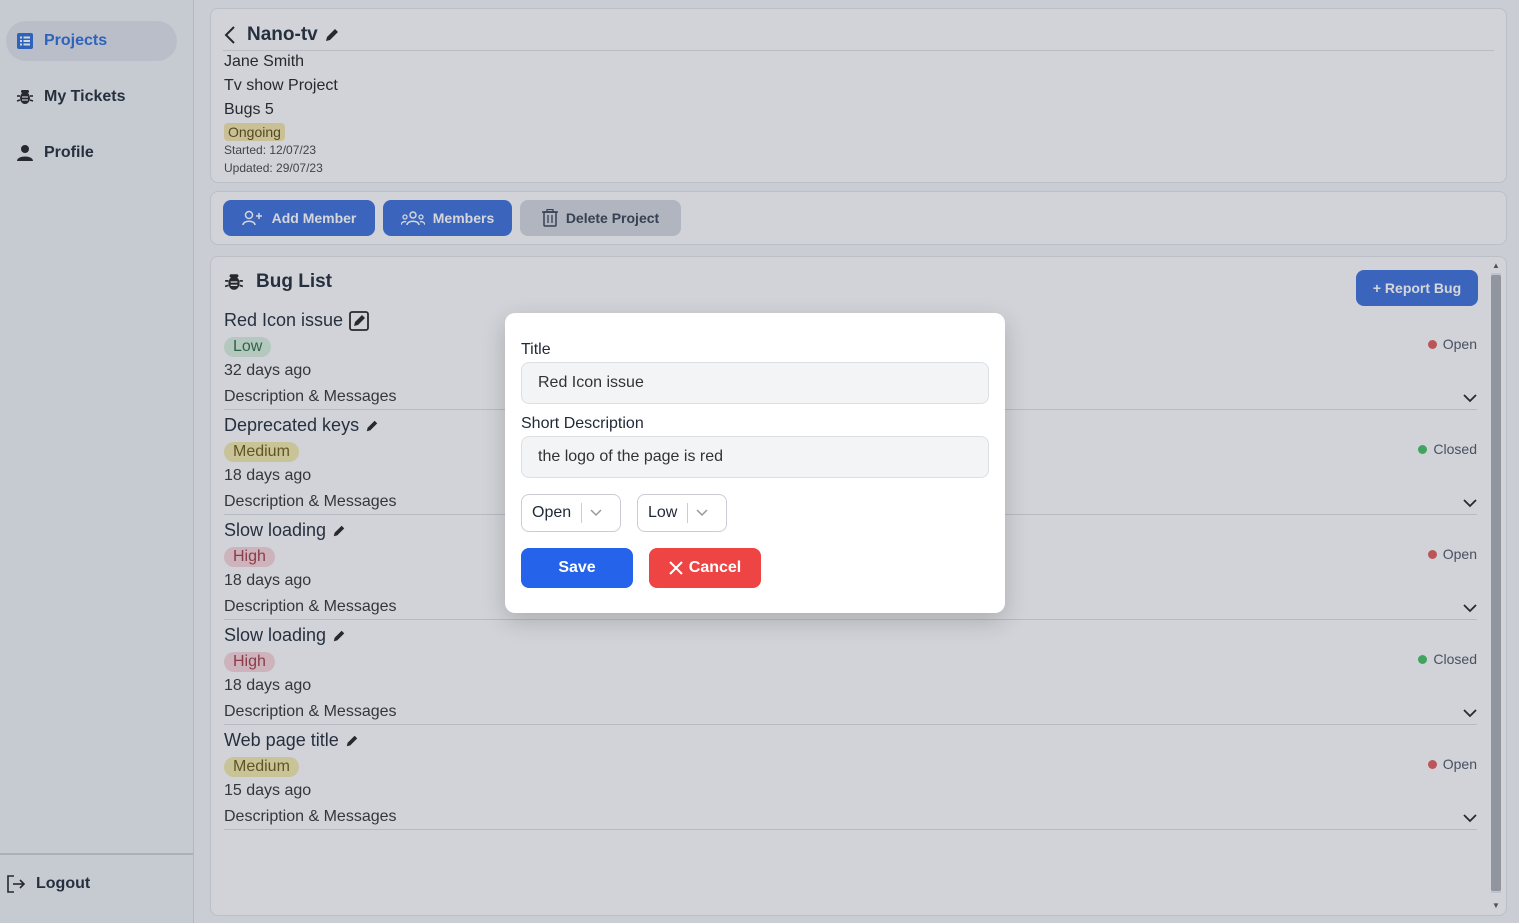 This screenshot has width=1519, height=923. Describe the element at coordinates (552, 512) in the screenshot. I see `status-select-value: Open` at that location.